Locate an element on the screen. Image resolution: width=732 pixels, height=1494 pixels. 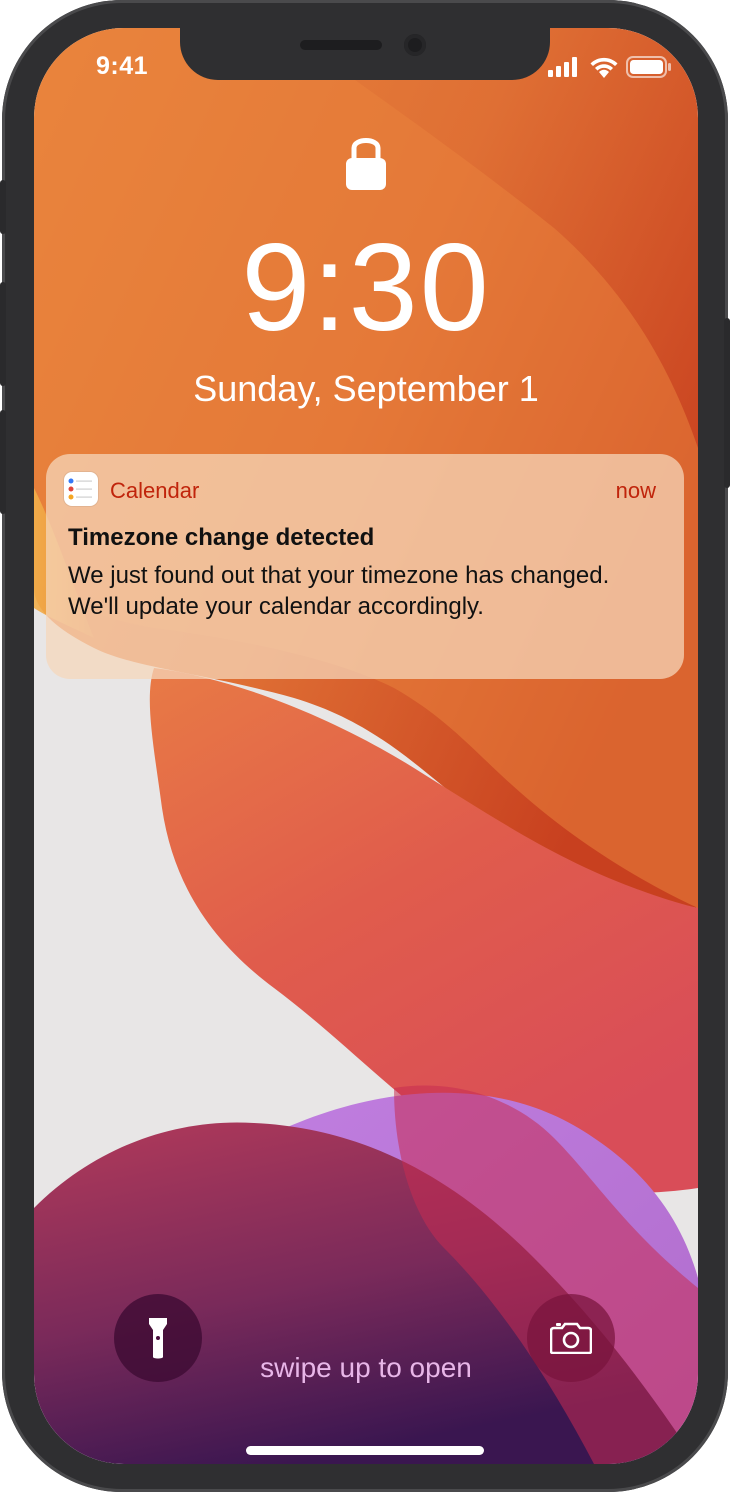
calendar-app-icon is located at coordinates (81, 489).